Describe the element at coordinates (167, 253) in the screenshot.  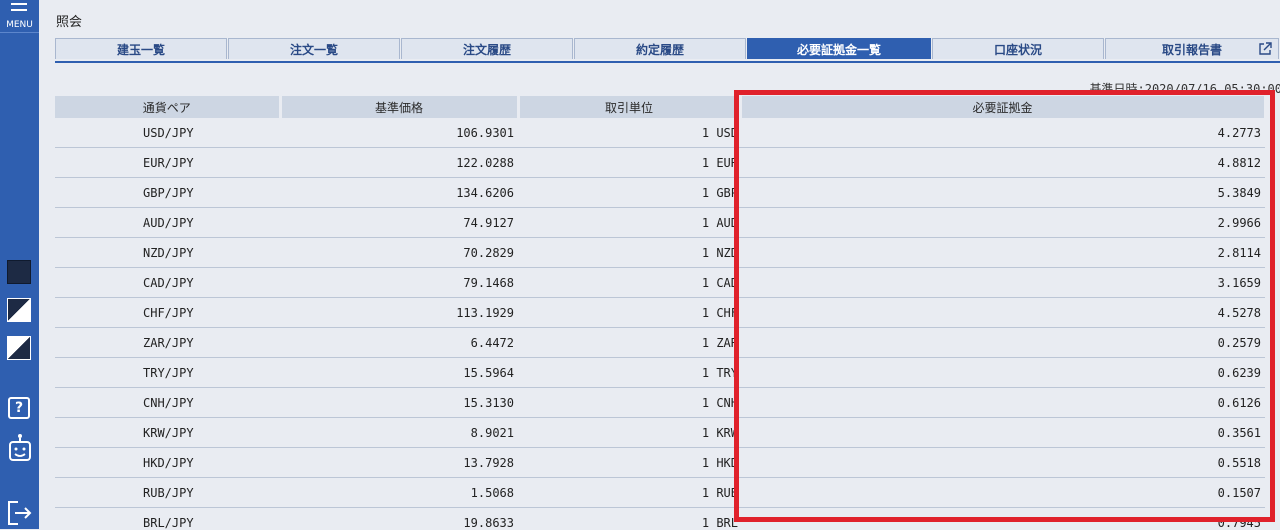
I see `cell-pair: NZD/JPY` at that location.